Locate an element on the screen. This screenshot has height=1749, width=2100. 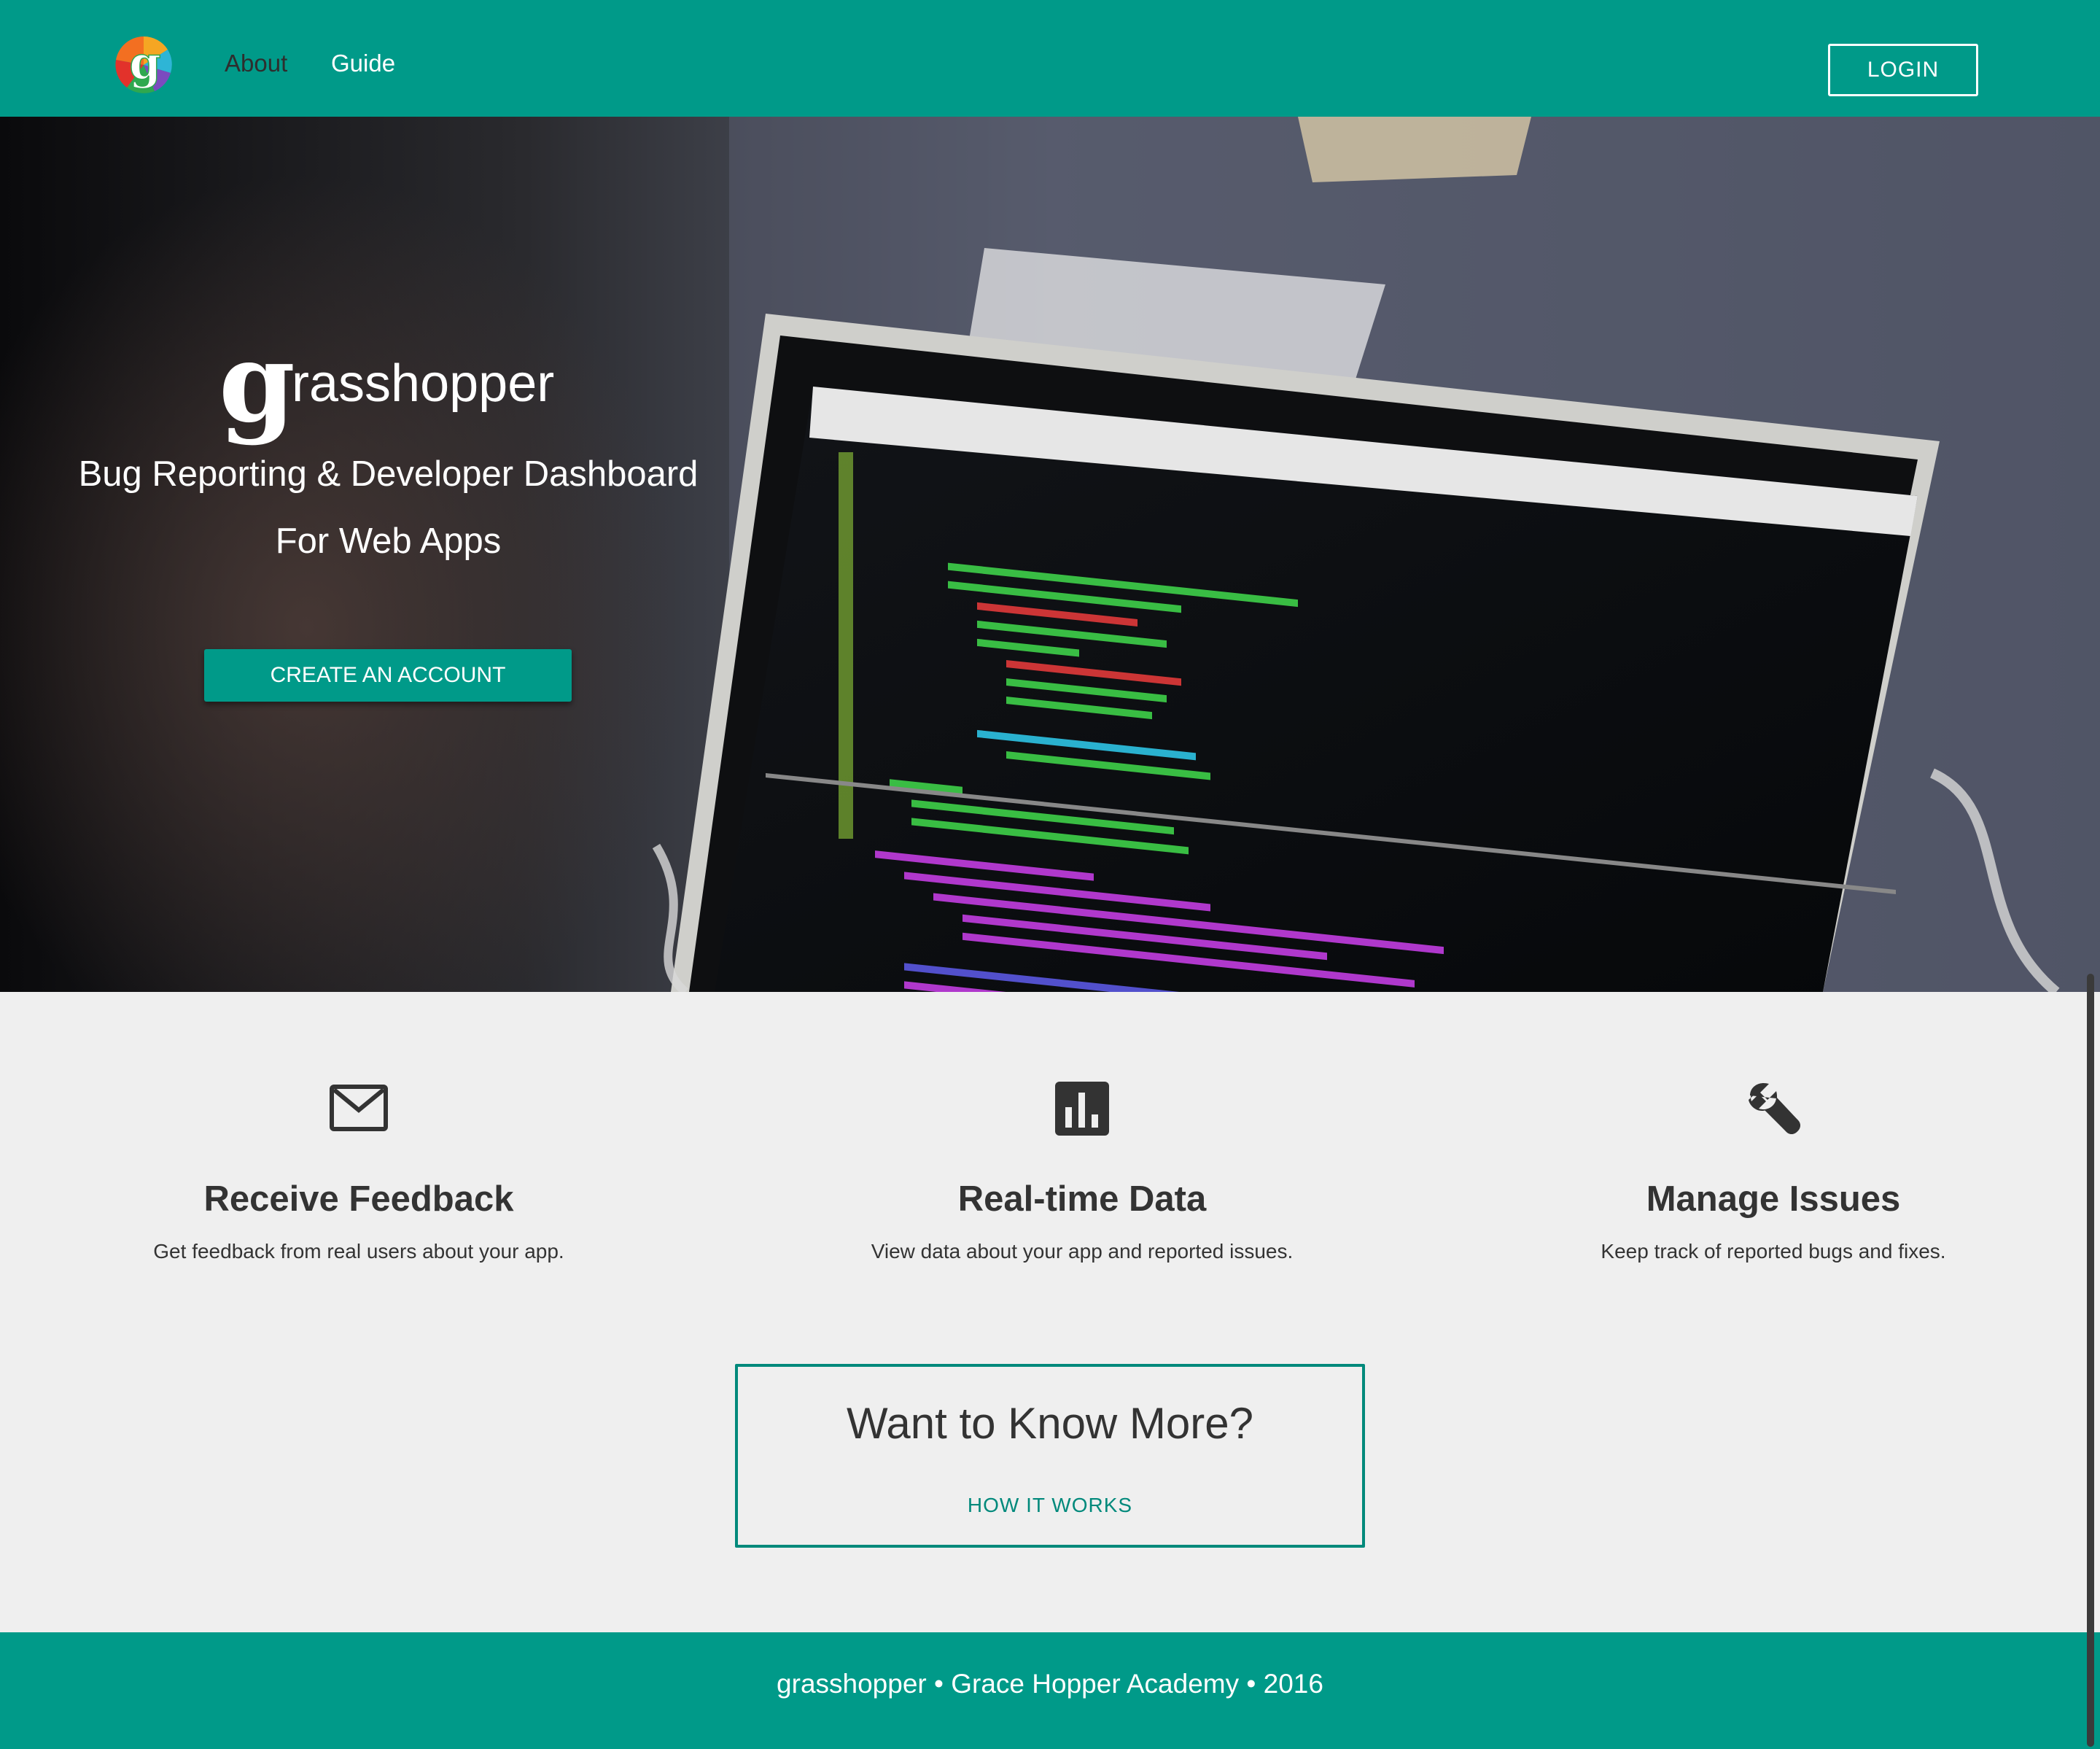
feature-title: Real-time Data is located at coordinates (1082, 1199).